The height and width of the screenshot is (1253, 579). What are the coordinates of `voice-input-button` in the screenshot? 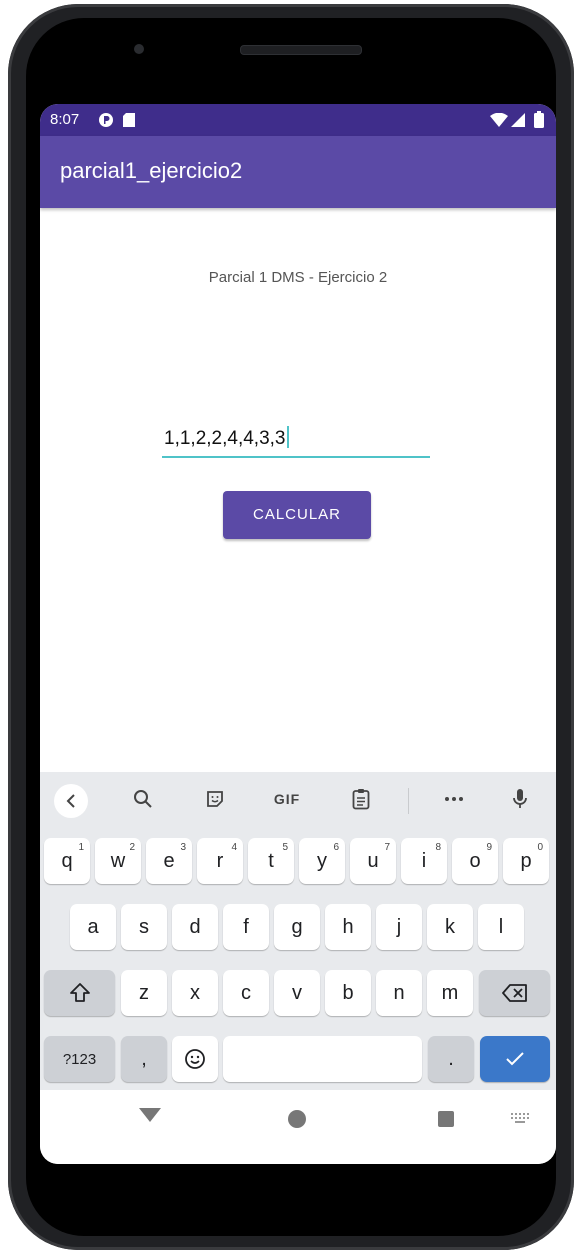 It's located at (520, 799).